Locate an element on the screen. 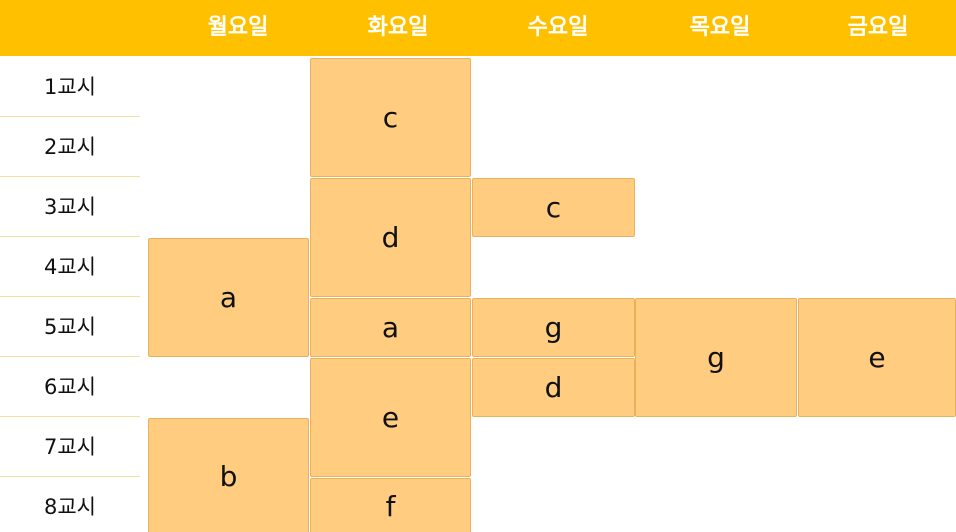 The image size is (956, 532). class-block-tue-f: f is located at coordinates (390, 505).